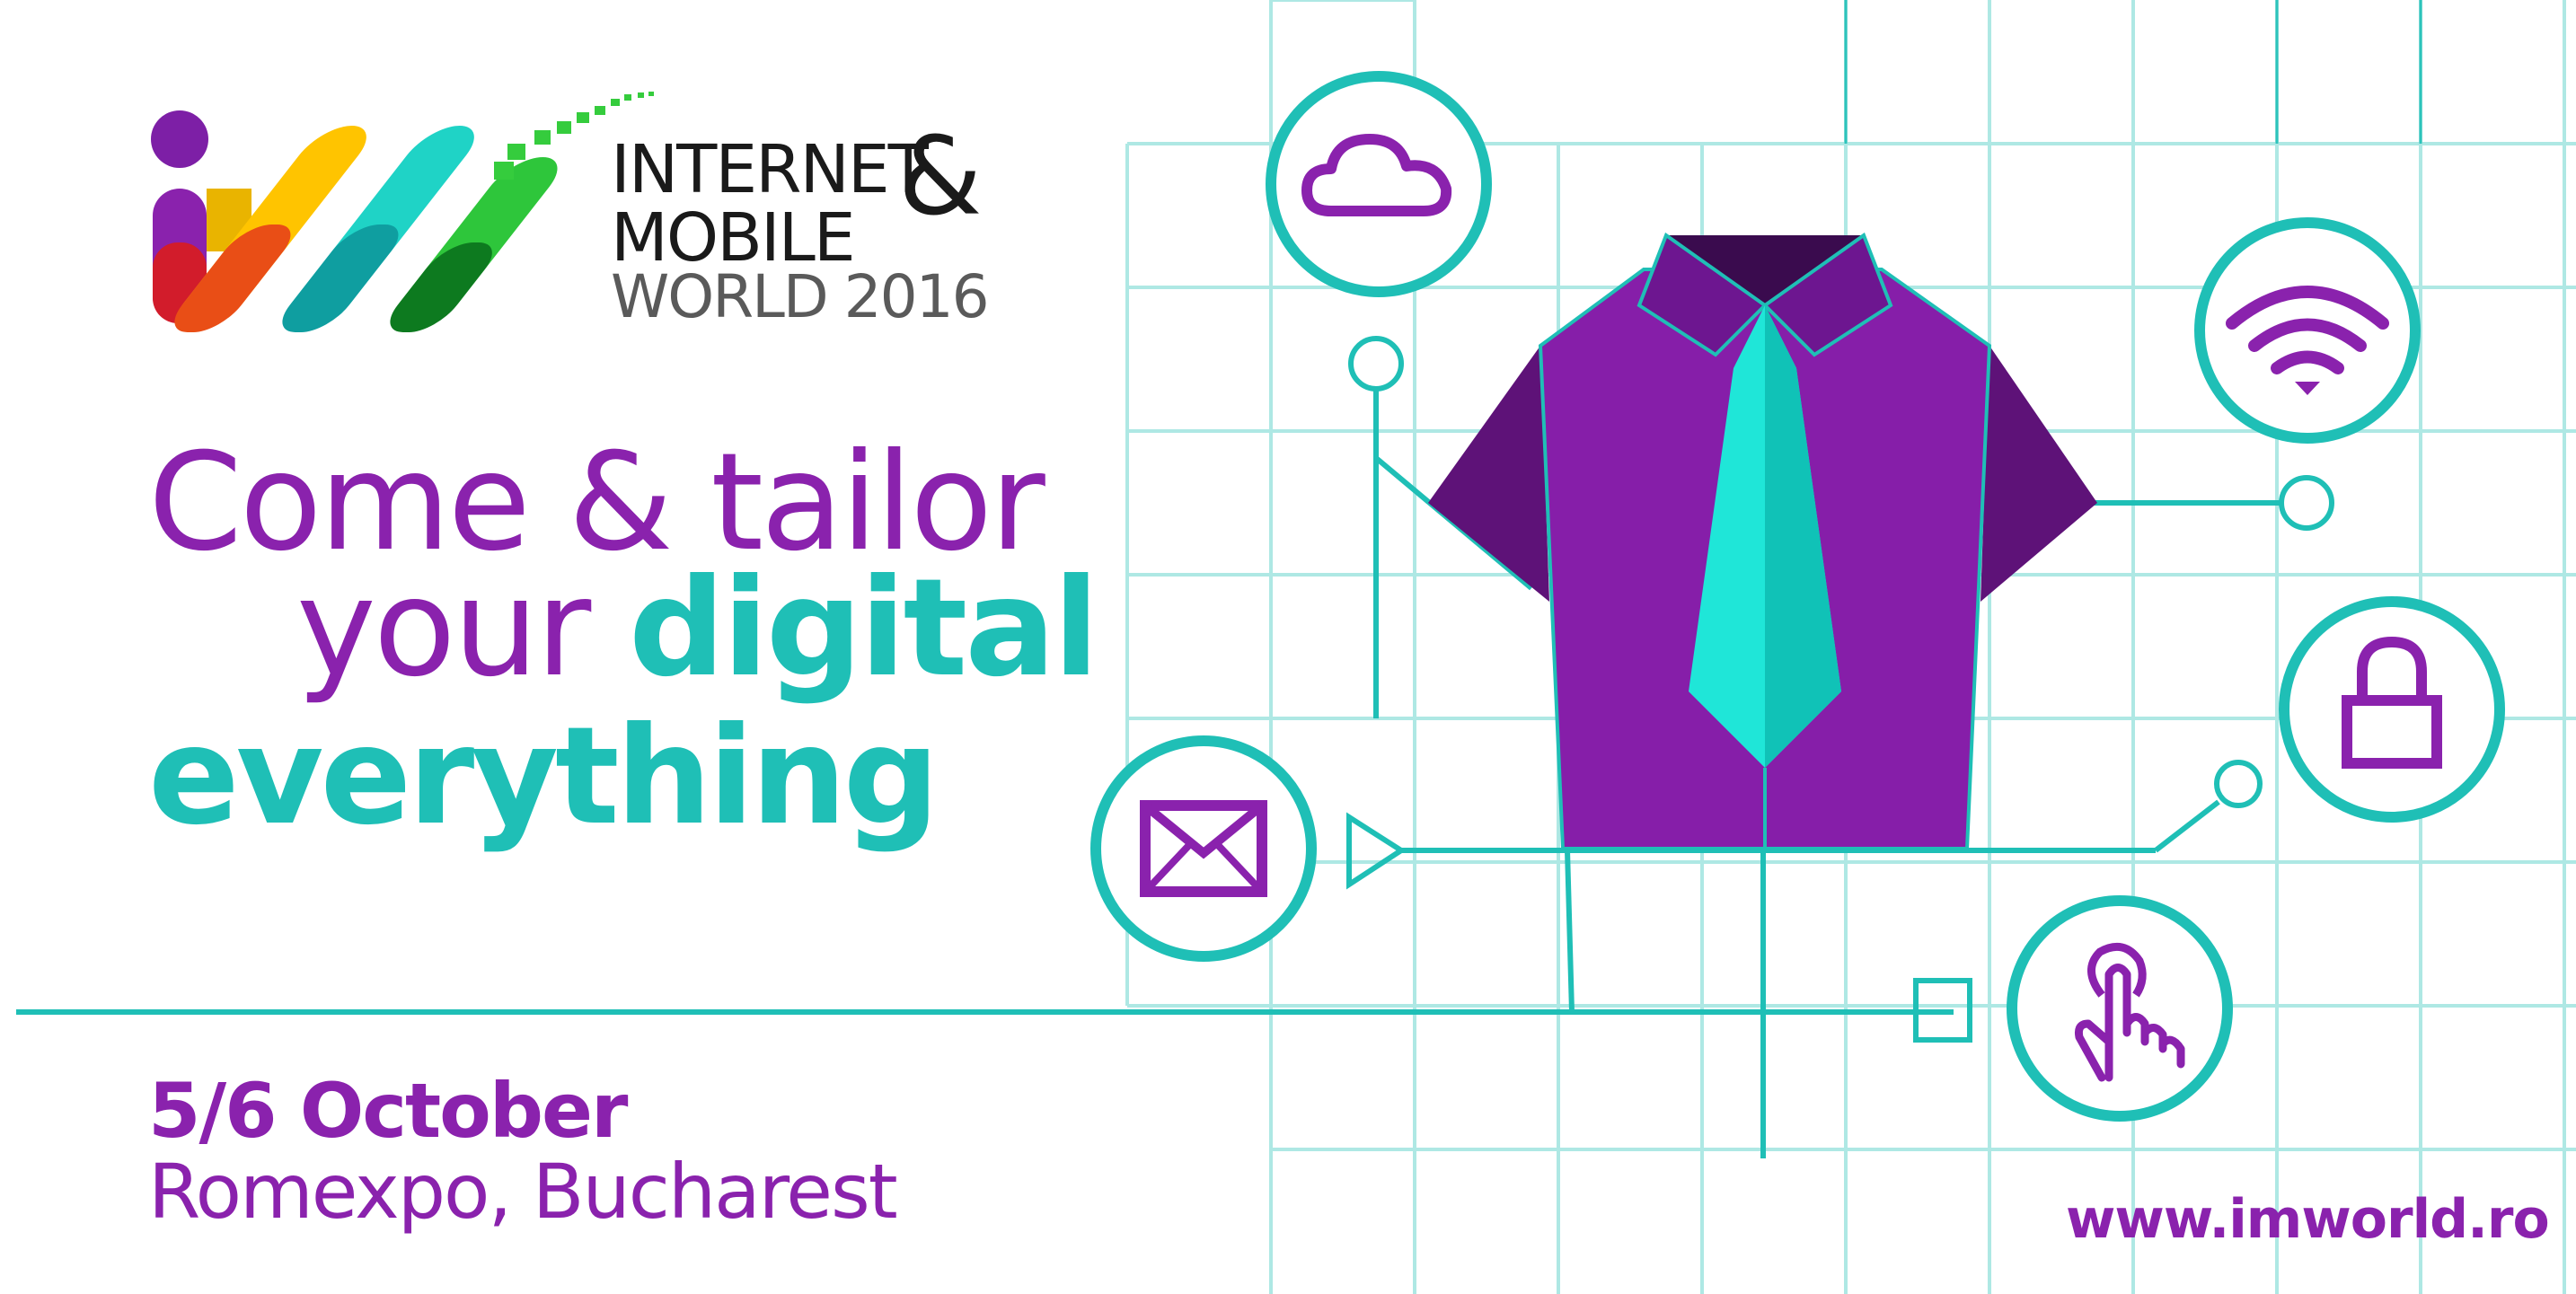 Image resolution: width=2576 pixels, height=1294 pixels. What do you see at coordinates (940, 177) in the screenshot?
I see `logo-ampersand: &` at bounding box center [940, 177].